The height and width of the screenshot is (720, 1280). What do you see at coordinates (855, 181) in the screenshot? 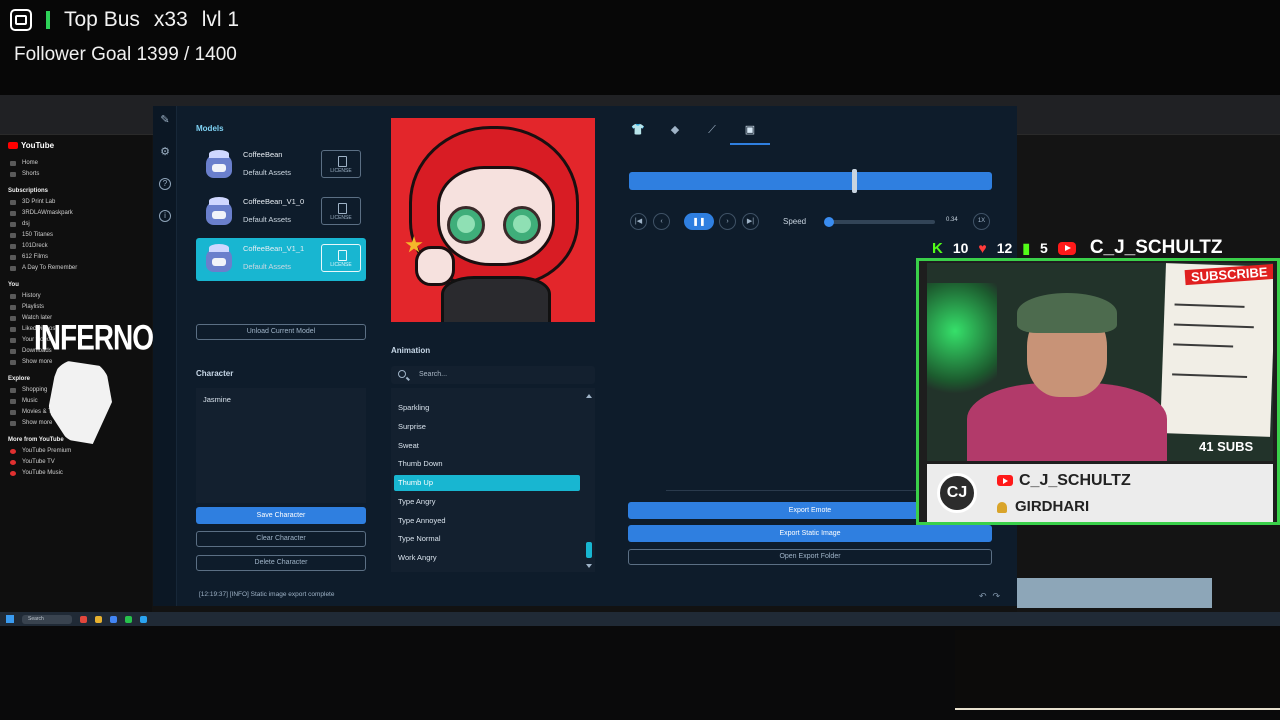
I see `timeline-scrubber` at bounding box center [855, 181].